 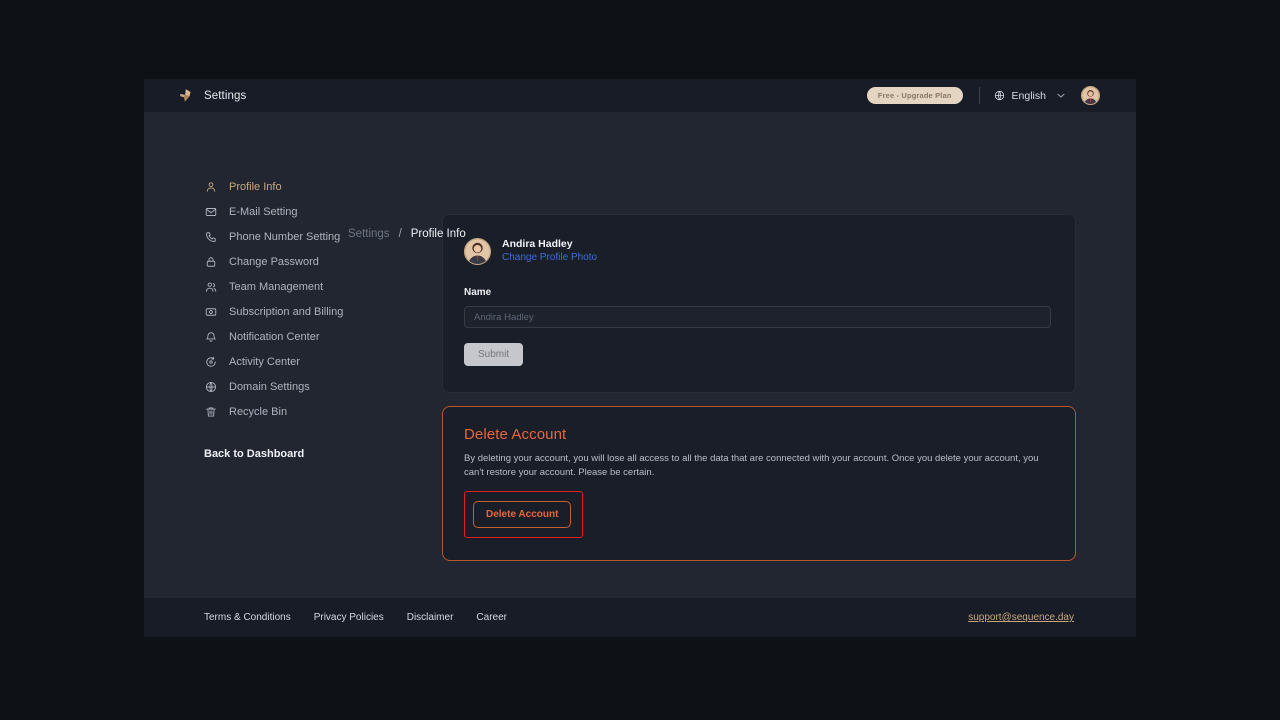 I want to click on footer-link-terms: Terms & Conditions, so click(x=247, y=617).